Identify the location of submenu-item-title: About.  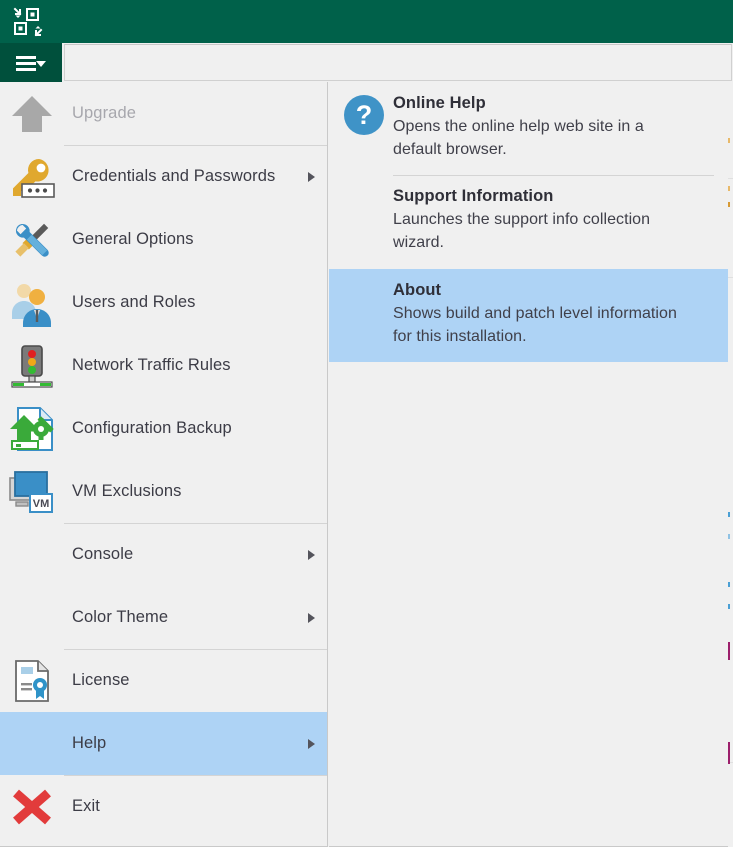
(417, 289).